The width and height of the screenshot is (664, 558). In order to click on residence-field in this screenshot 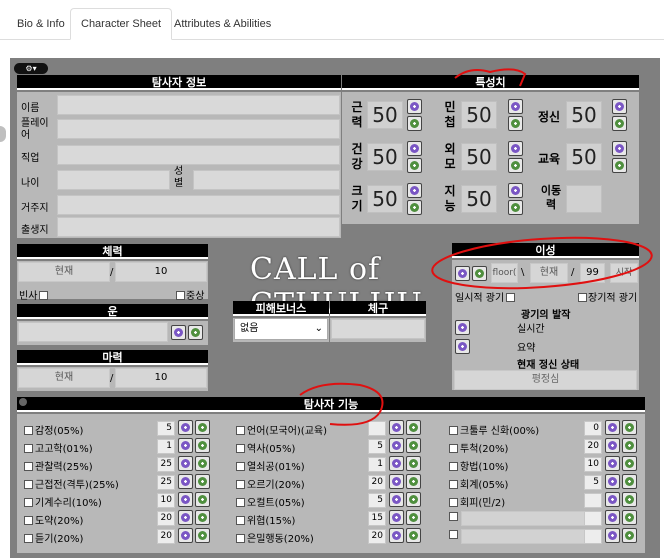, I will do `click(198, 205)`.